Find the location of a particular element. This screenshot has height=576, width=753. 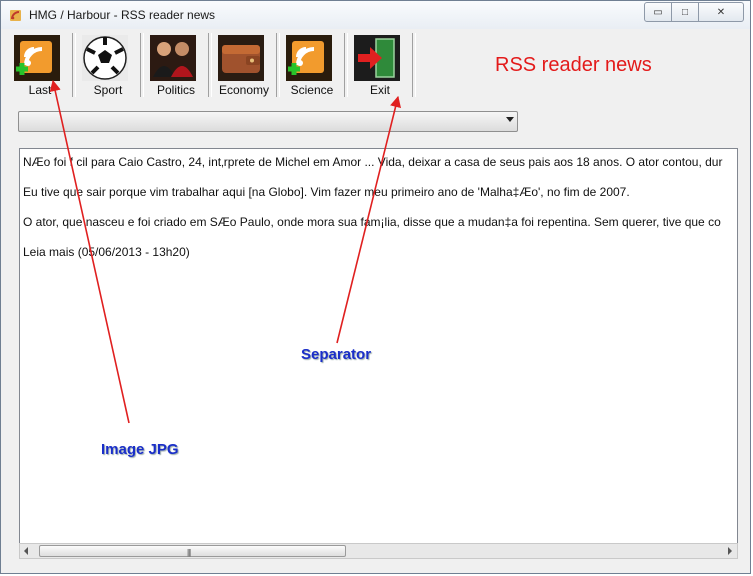

minimize-icon: ▭ is located at coordinates (658, 12).